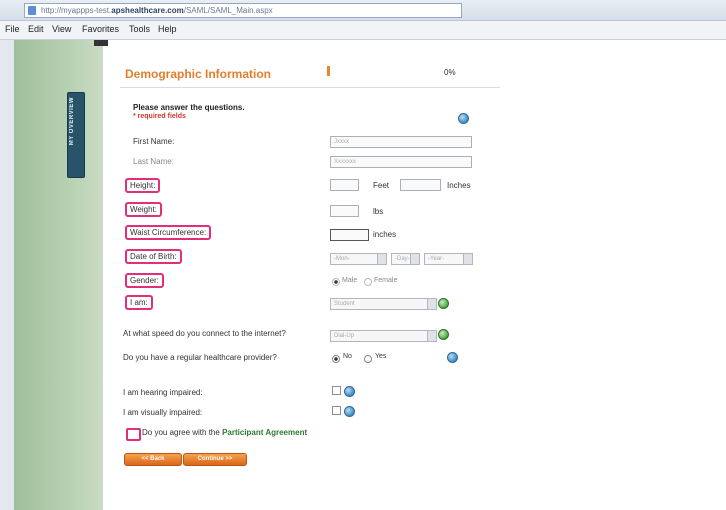 The height and width of the screenshot is (510, 726). What do you see at coordinates (310, 87) in the screenshot?
I see `header-divider` at bounding box center [310, 87].